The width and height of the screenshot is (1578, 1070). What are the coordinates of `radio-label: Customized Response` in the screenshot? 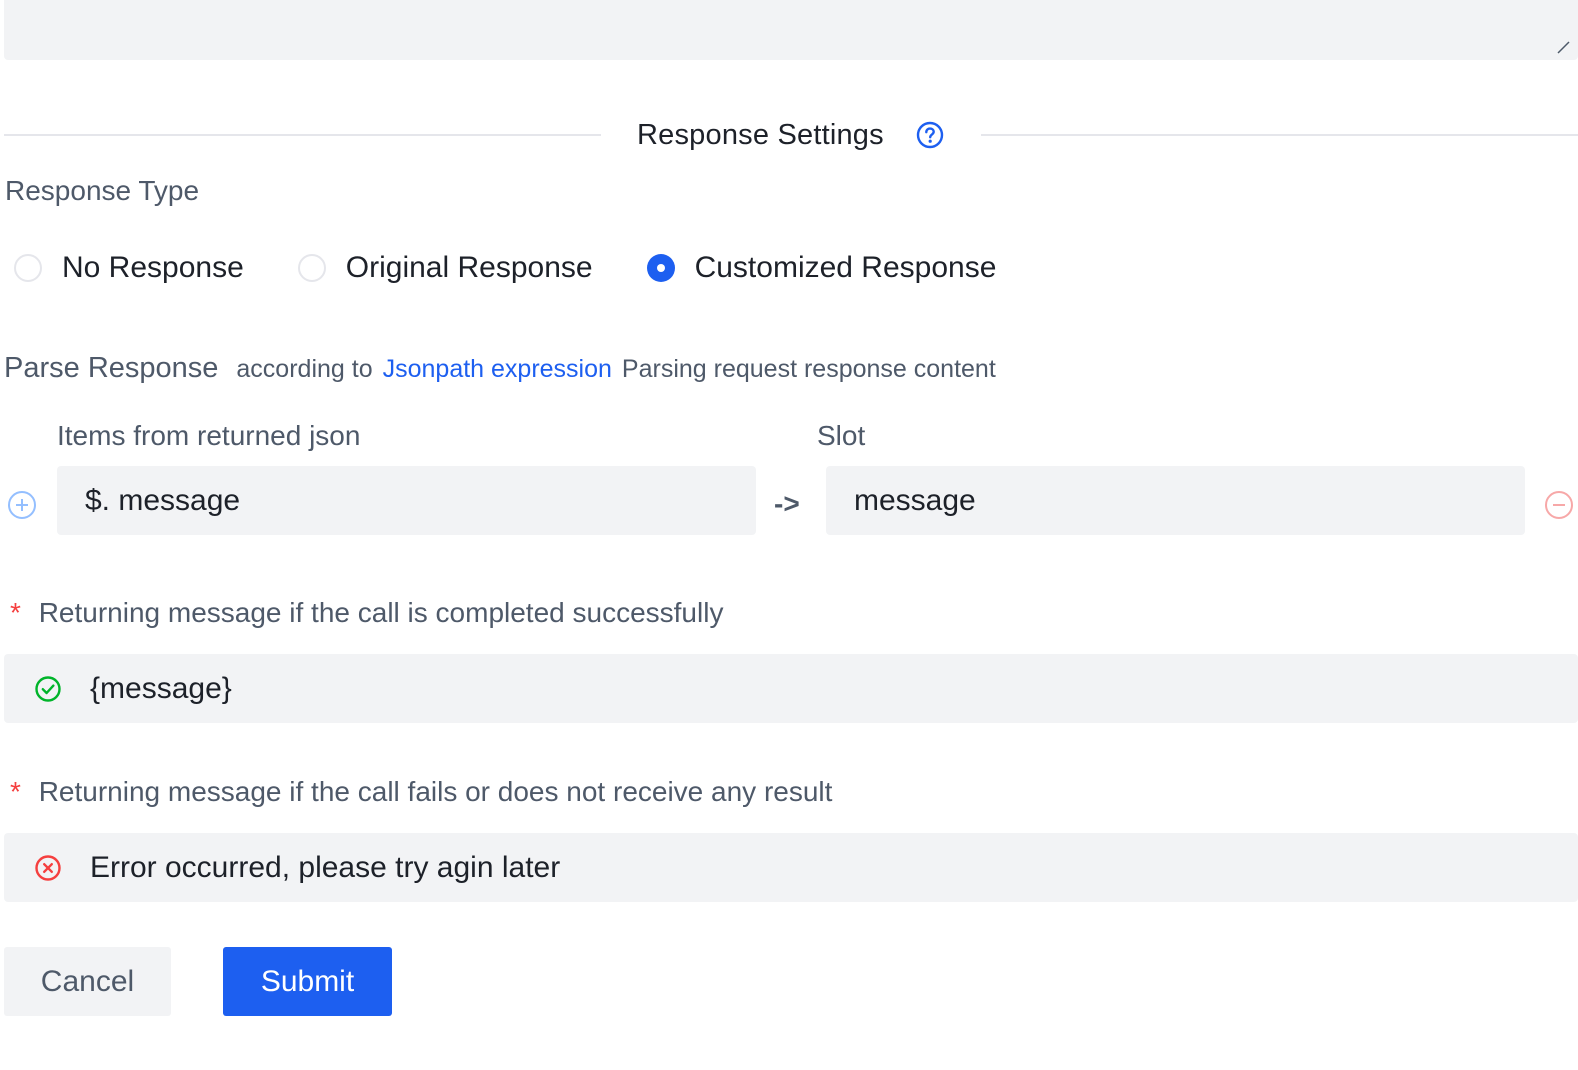 It's located at (845, 267).